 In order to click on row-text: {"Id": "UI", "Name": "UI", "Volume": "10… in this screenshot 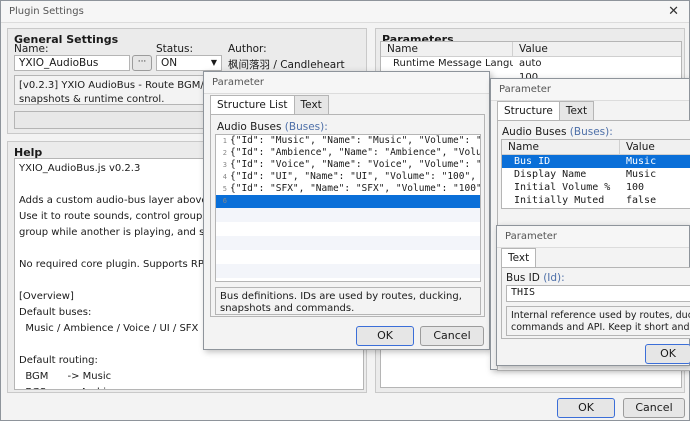, I will do `click(355, 176)`.